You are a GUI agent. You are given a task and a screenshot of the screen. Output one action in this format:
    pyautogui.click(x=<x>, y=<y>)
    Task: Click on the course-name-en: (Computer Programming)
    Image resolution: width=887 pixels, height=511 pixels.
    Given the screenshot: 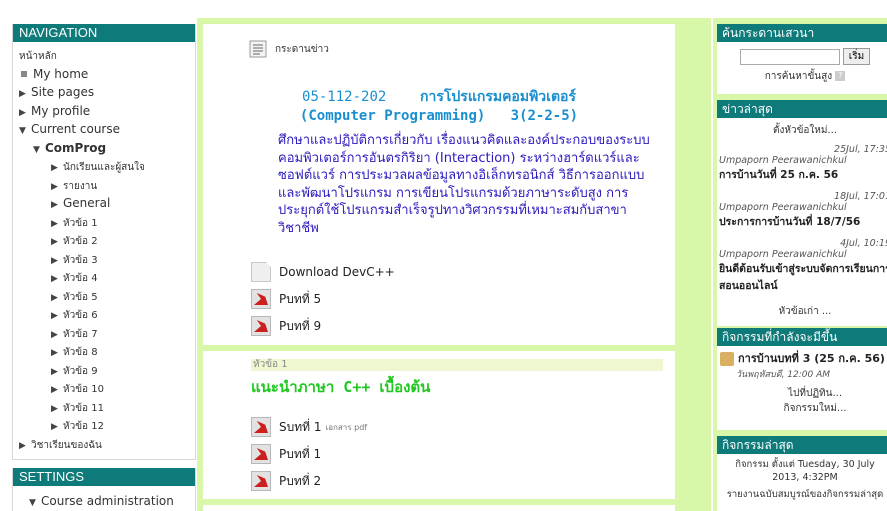 What is the action you would take?
    pyautogui.click(x=392, y=116)
    